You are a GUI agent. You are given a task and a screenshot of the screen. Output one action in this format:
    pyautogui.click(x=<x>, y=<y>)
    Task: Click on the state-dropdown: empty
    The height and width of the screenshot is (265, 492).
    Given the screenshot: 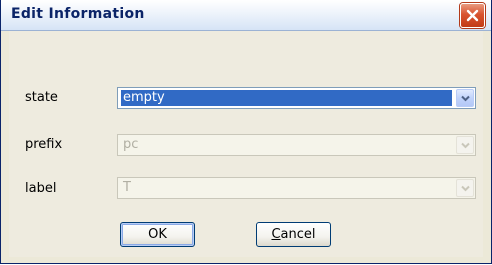 What is the action you would take?
    pyautogui.click(x=296, y=98)
    